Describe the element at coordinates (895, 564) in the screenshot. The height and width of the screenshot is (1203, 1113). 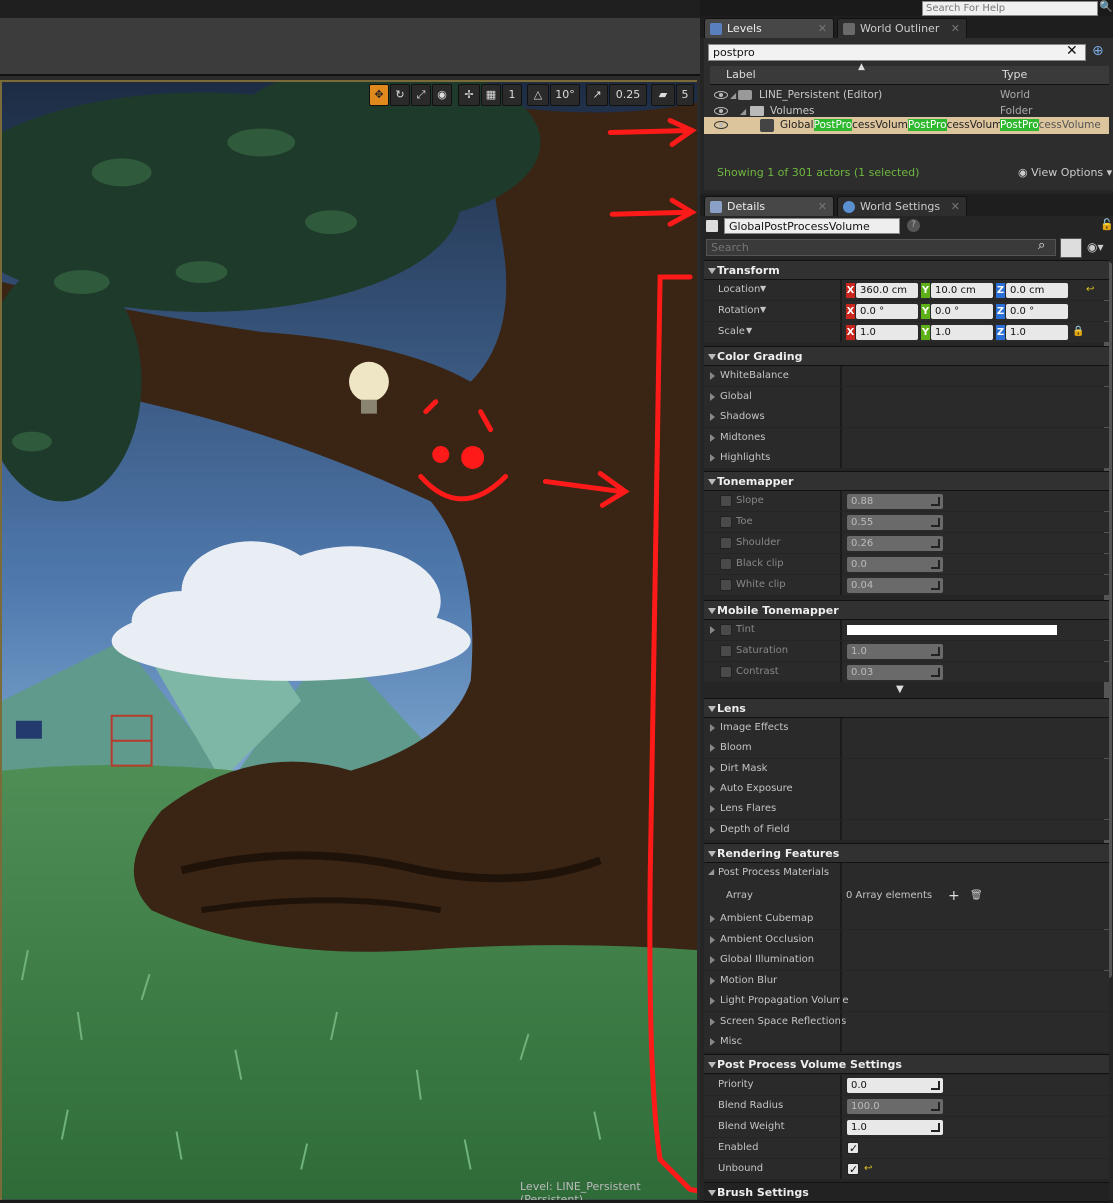
I see `tonemapper-value-field: 0.0` at that location.